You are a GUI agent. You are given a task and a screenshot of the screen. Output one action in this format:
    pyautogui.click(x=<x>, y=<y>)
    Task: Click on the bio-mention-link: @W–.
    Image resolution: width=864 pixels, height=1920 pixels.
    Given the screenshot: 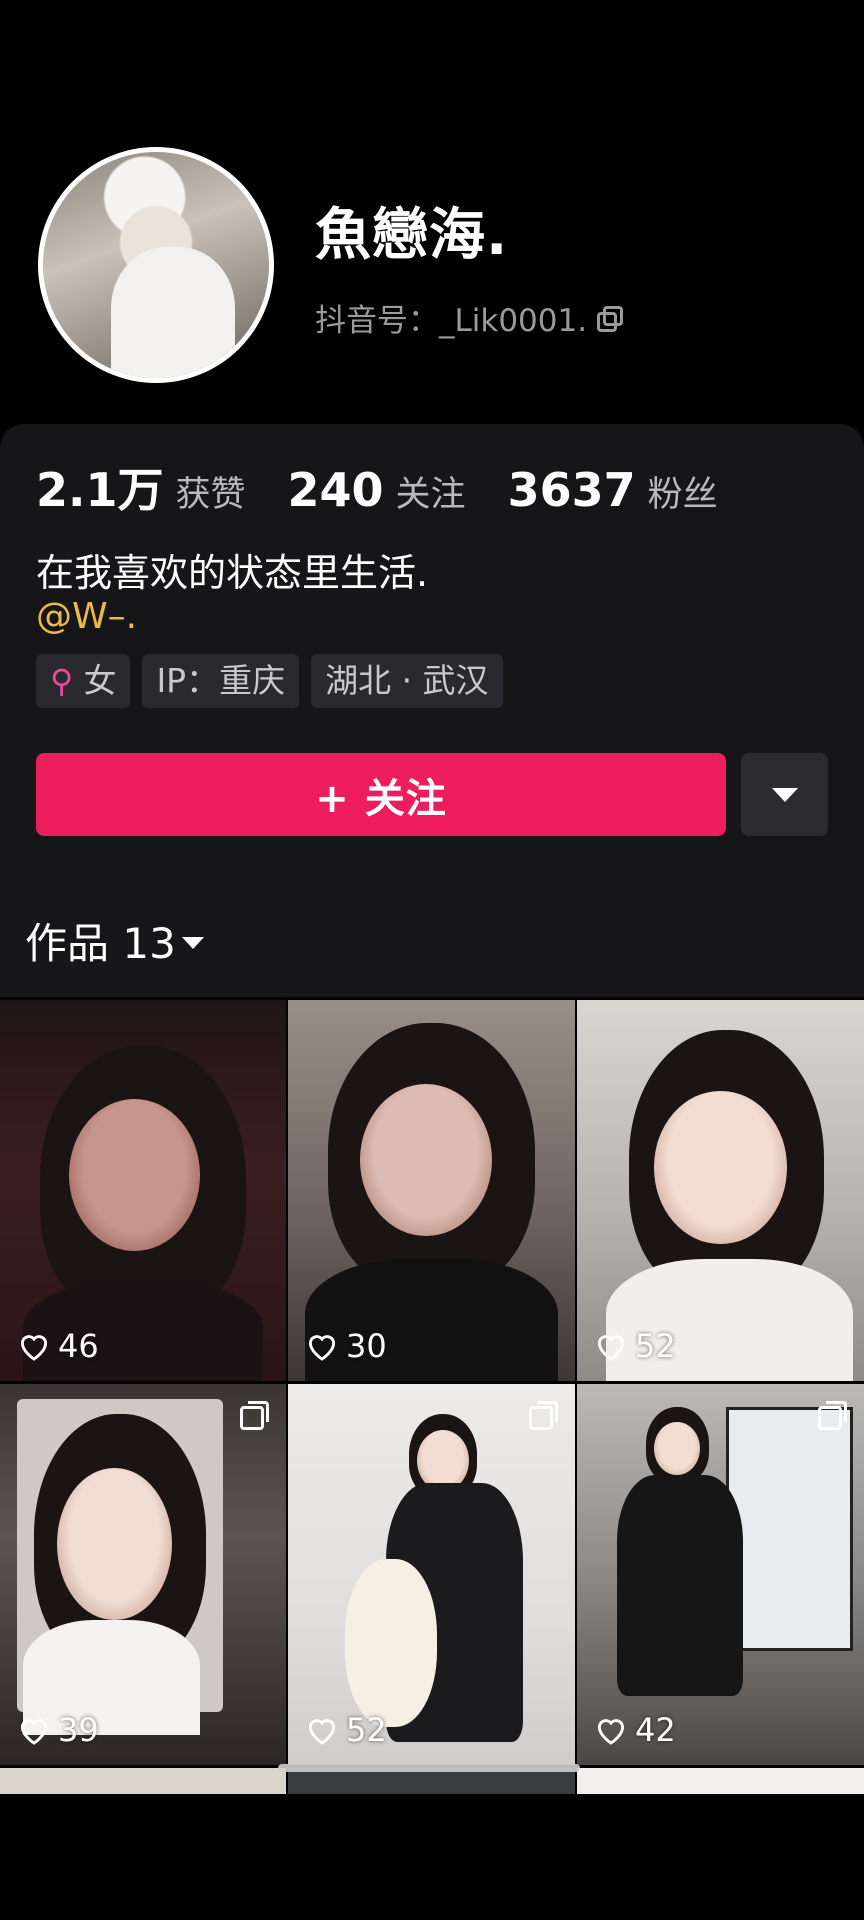 What is the action you would take?
    pyautogui.click(x=86, y=616)
    